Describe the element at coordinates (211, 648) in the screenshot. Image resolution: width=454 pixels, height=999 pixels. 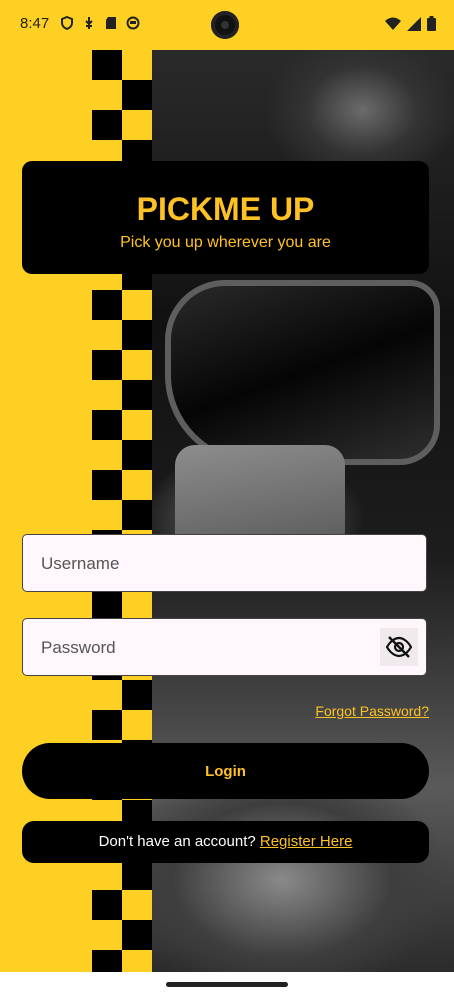
I see `password-input` at that location.